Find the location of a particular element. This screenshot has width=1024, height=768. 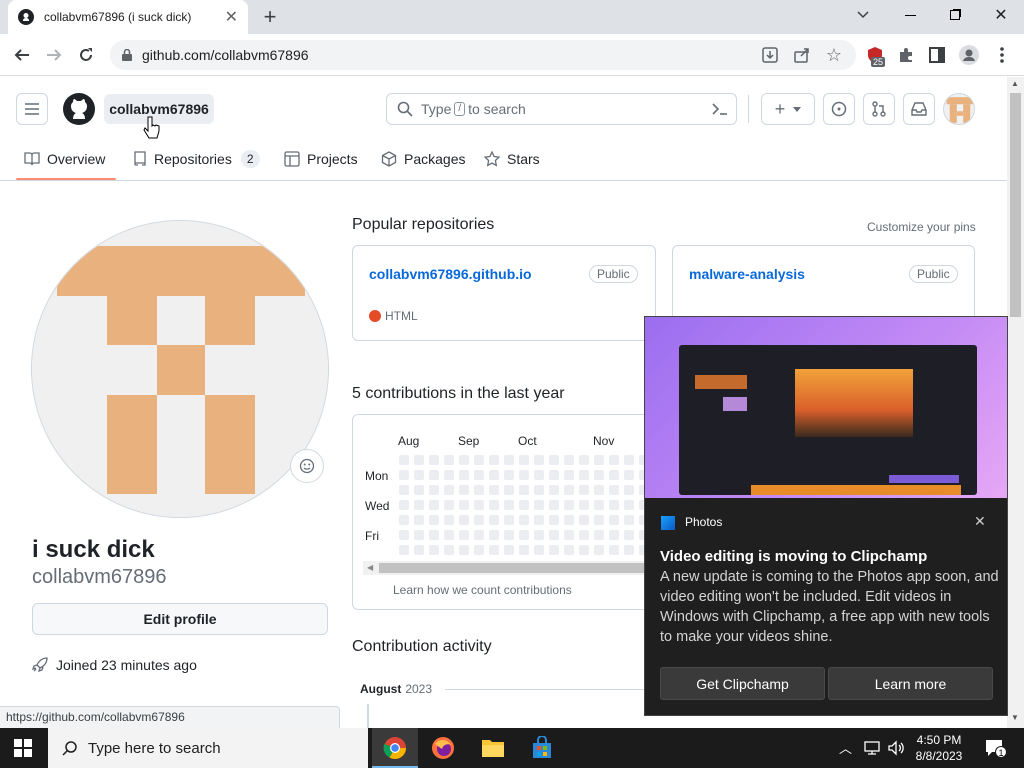

repo-link-1: collabvm67896.github.io is located at coordinates (450, 274).